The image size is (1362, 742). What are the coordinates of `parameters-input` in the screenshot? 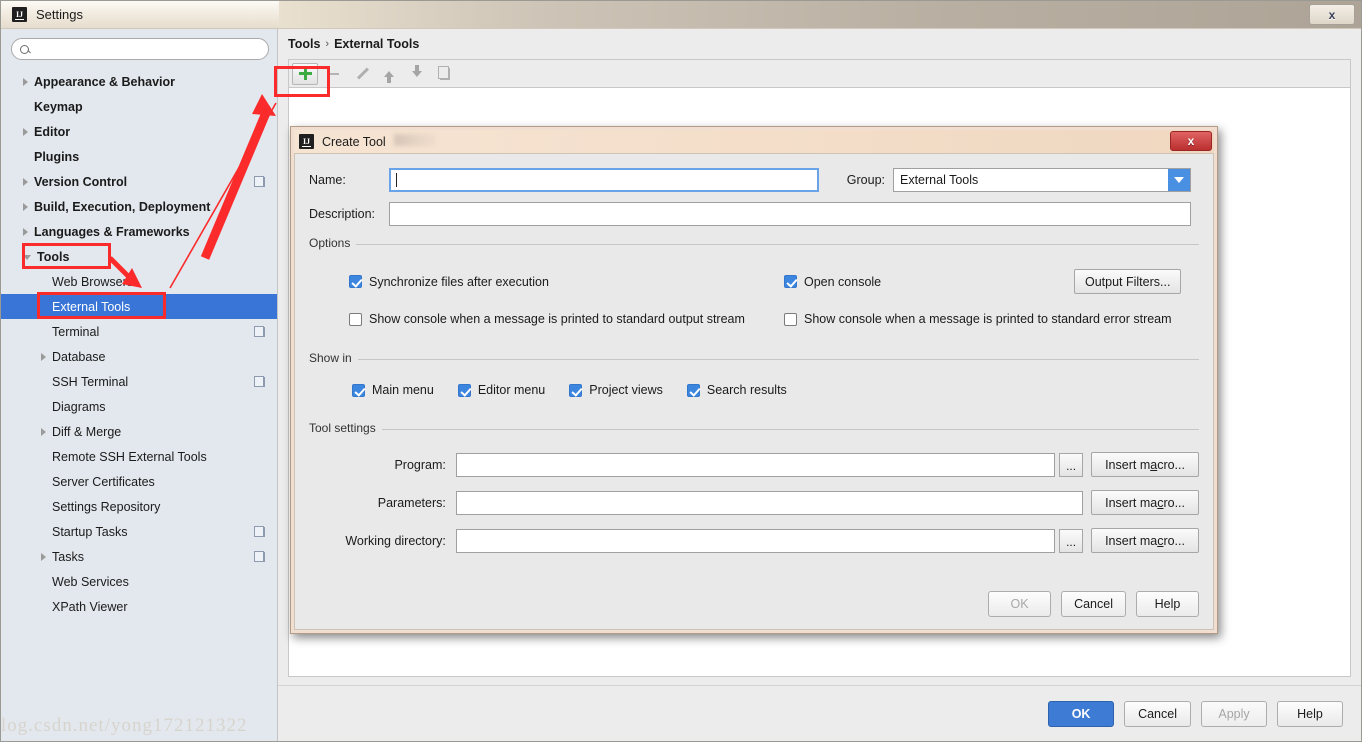 It's located at (769, 502).